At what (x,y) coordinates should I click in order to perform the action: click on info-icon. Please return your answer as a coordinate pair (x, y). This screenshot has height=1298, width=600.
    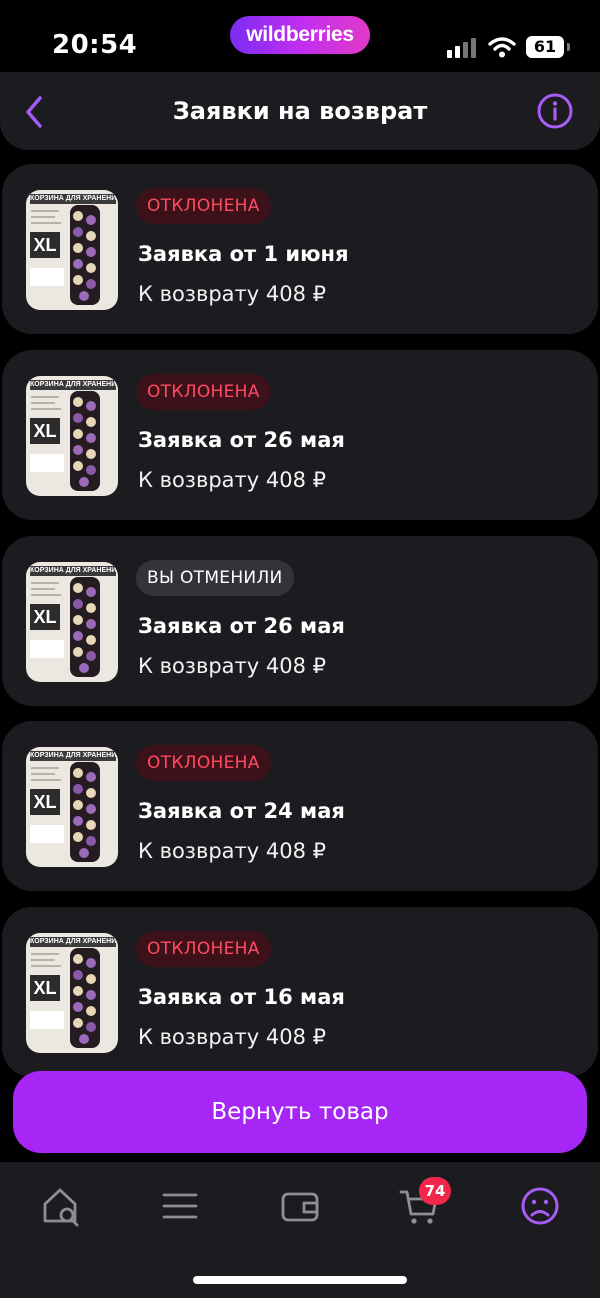
    Looking at the image, I should click on (555, 111).